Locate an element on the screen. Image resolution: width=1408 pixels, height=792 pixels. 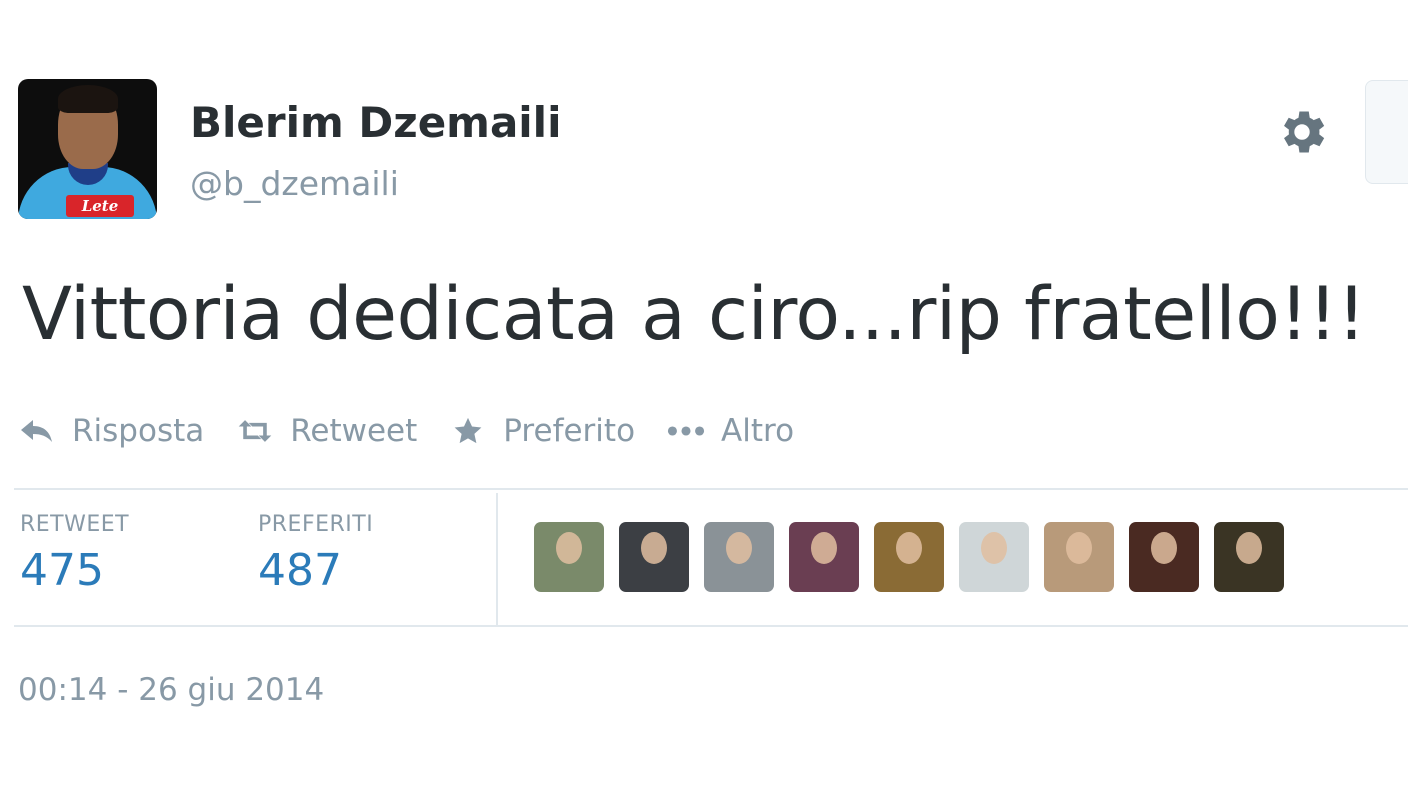
retweet-count-label: RETWEET is located at coordinates (75, 524).